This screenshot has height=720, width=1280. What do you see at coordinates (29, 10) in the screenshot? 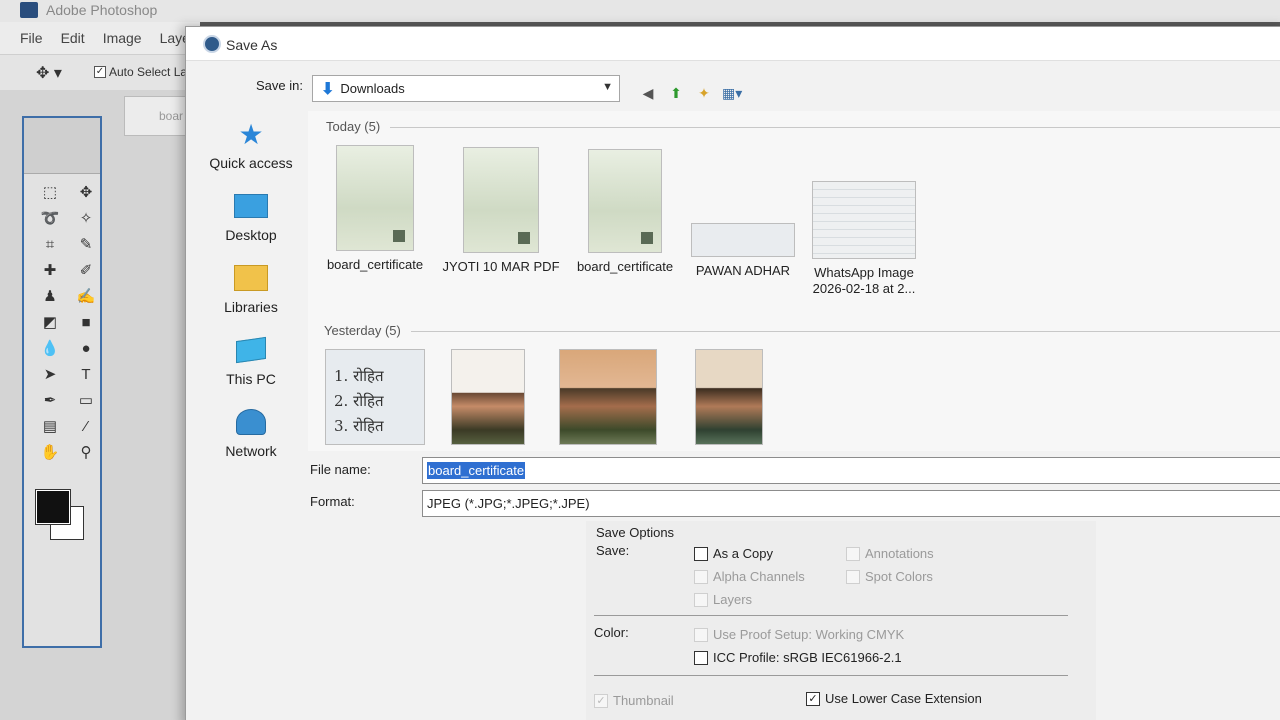
I see `photoshop-logo-icon` at bounding box center [29, 10].